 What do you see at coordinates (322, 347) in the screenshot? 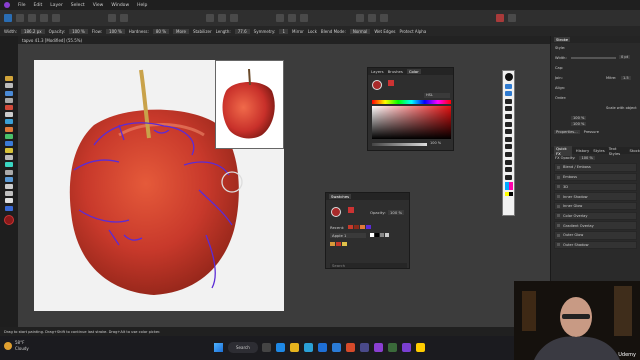
I see `store-icon` at bounding box center [322, 347].